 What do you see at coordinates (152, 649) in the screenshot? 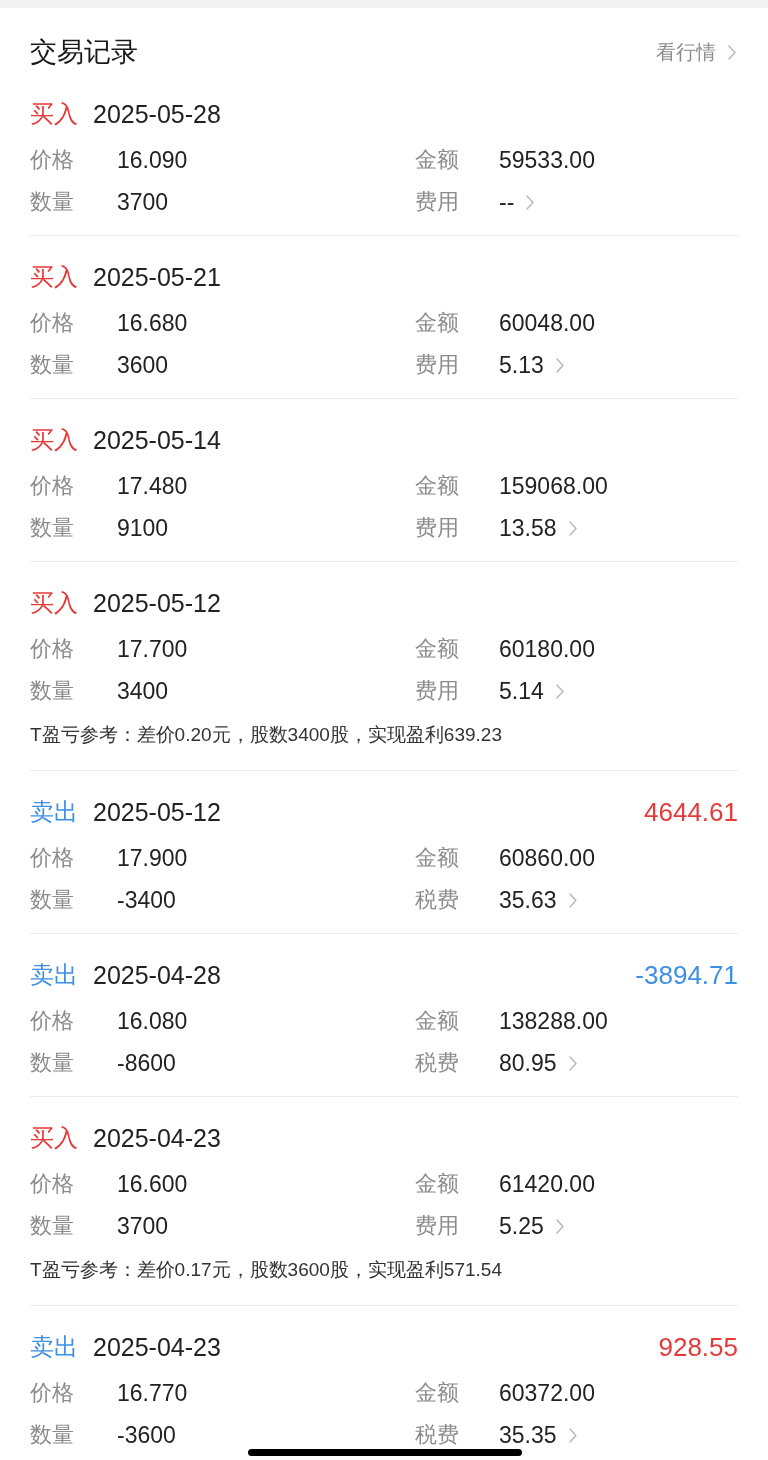
I see `field-value: 17.700` at bounding box center [152, 649].